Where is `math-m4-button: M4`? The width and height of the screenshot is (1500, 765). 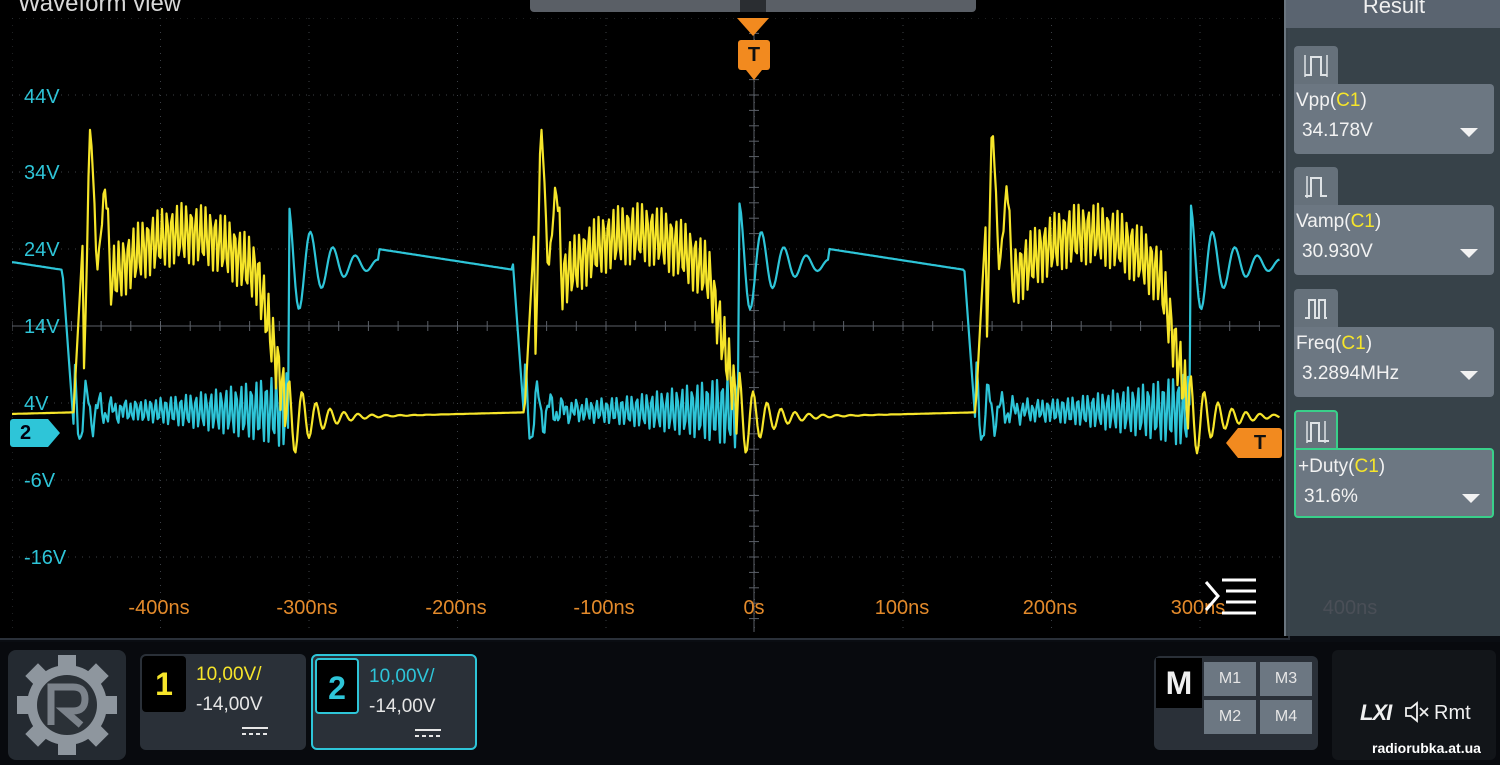
math-m4-button: M4 is located at coordinates (1286, 717).